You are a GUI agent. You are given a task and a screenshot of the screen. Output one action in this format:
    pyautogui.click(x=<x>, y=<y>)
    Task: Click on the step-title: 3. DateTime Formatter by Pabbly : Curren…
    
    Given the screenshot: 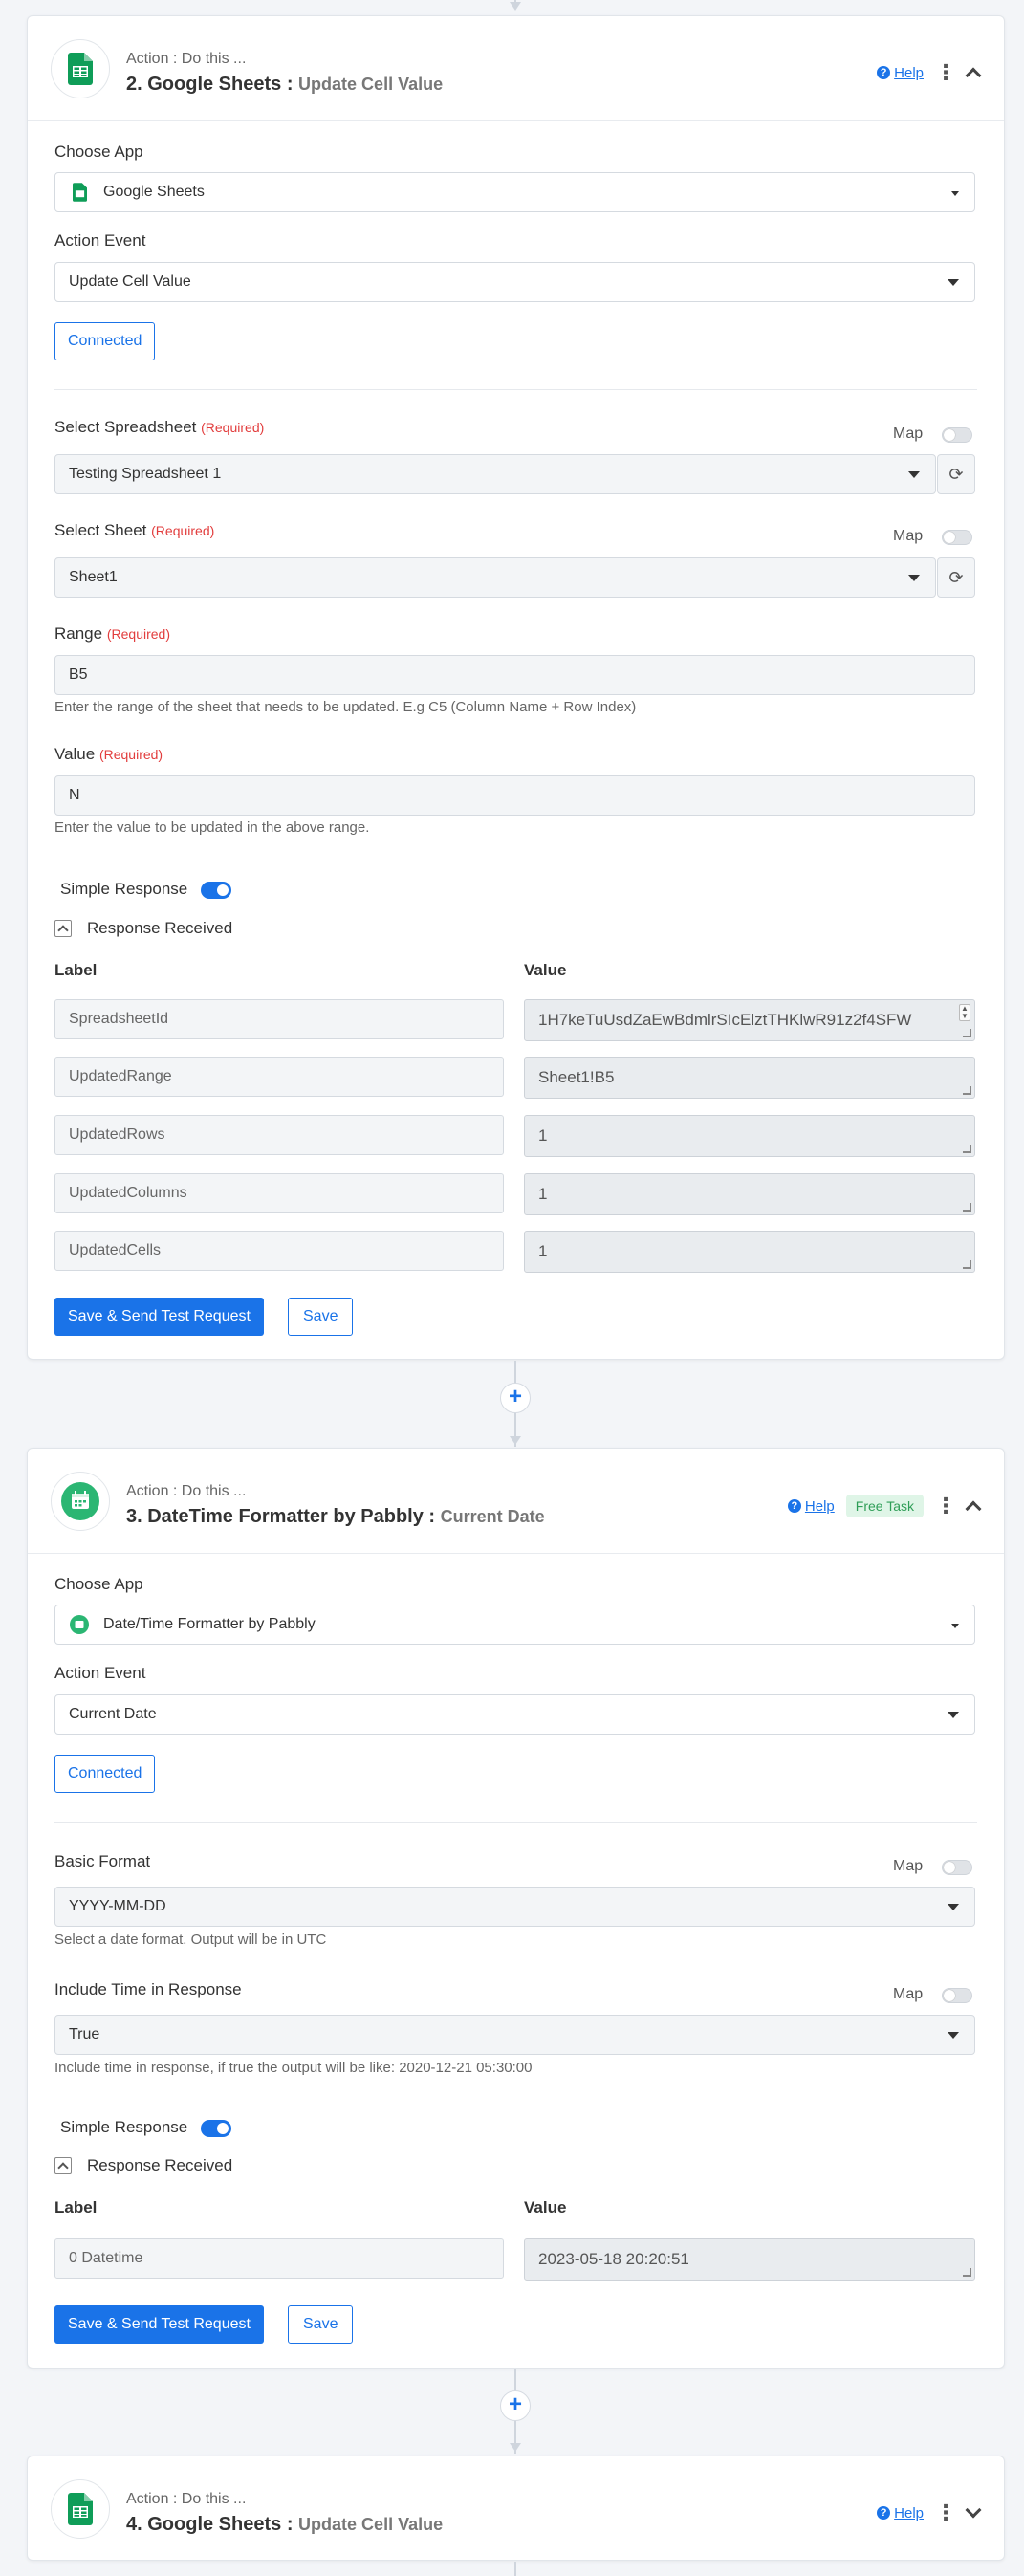 What is the action you would take?
    pyautogui.click(x=335, y=1517)
    